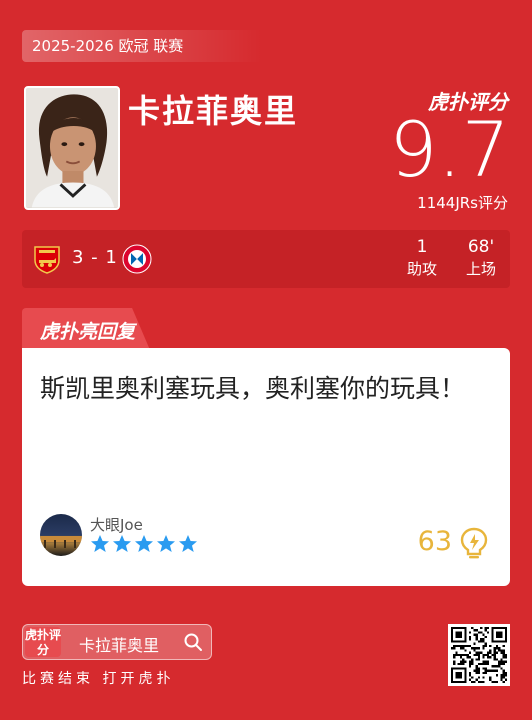 The image size is (532, 720). I want to click on user-avatar, so click(61, 535).